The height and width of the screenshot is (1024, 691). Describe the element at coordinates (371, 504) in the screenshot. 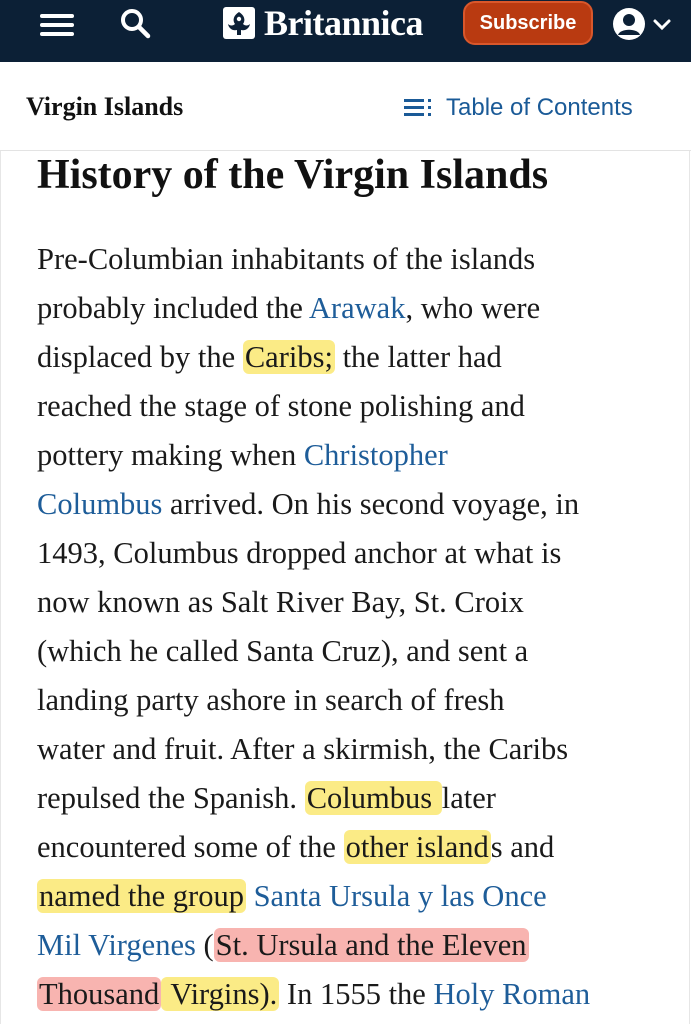

I see `body-text: arrived. On his second voyage, in` at that location.